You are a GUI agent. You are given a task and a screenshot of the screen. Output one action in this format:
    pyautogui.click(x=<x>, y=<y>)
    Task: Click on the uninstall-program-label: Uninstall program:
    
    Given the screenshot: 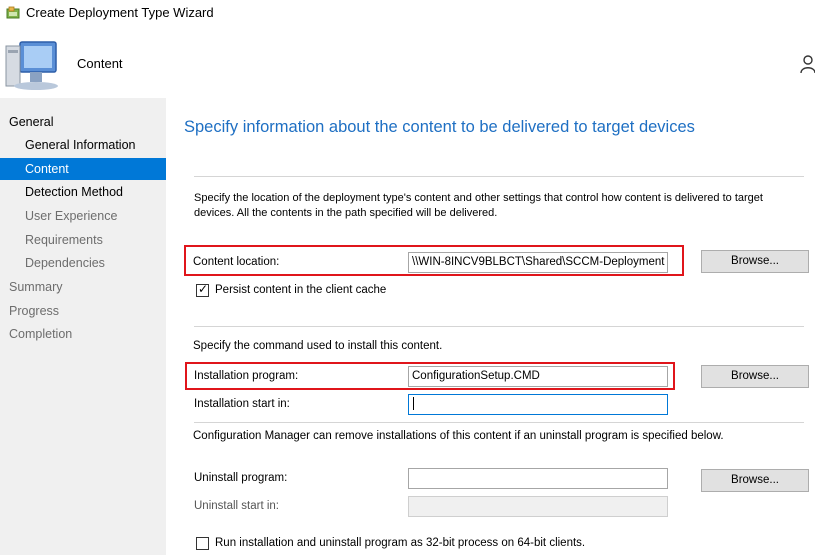 What is the action you would take?
    pyautogui.click(x=241, y=478)
    